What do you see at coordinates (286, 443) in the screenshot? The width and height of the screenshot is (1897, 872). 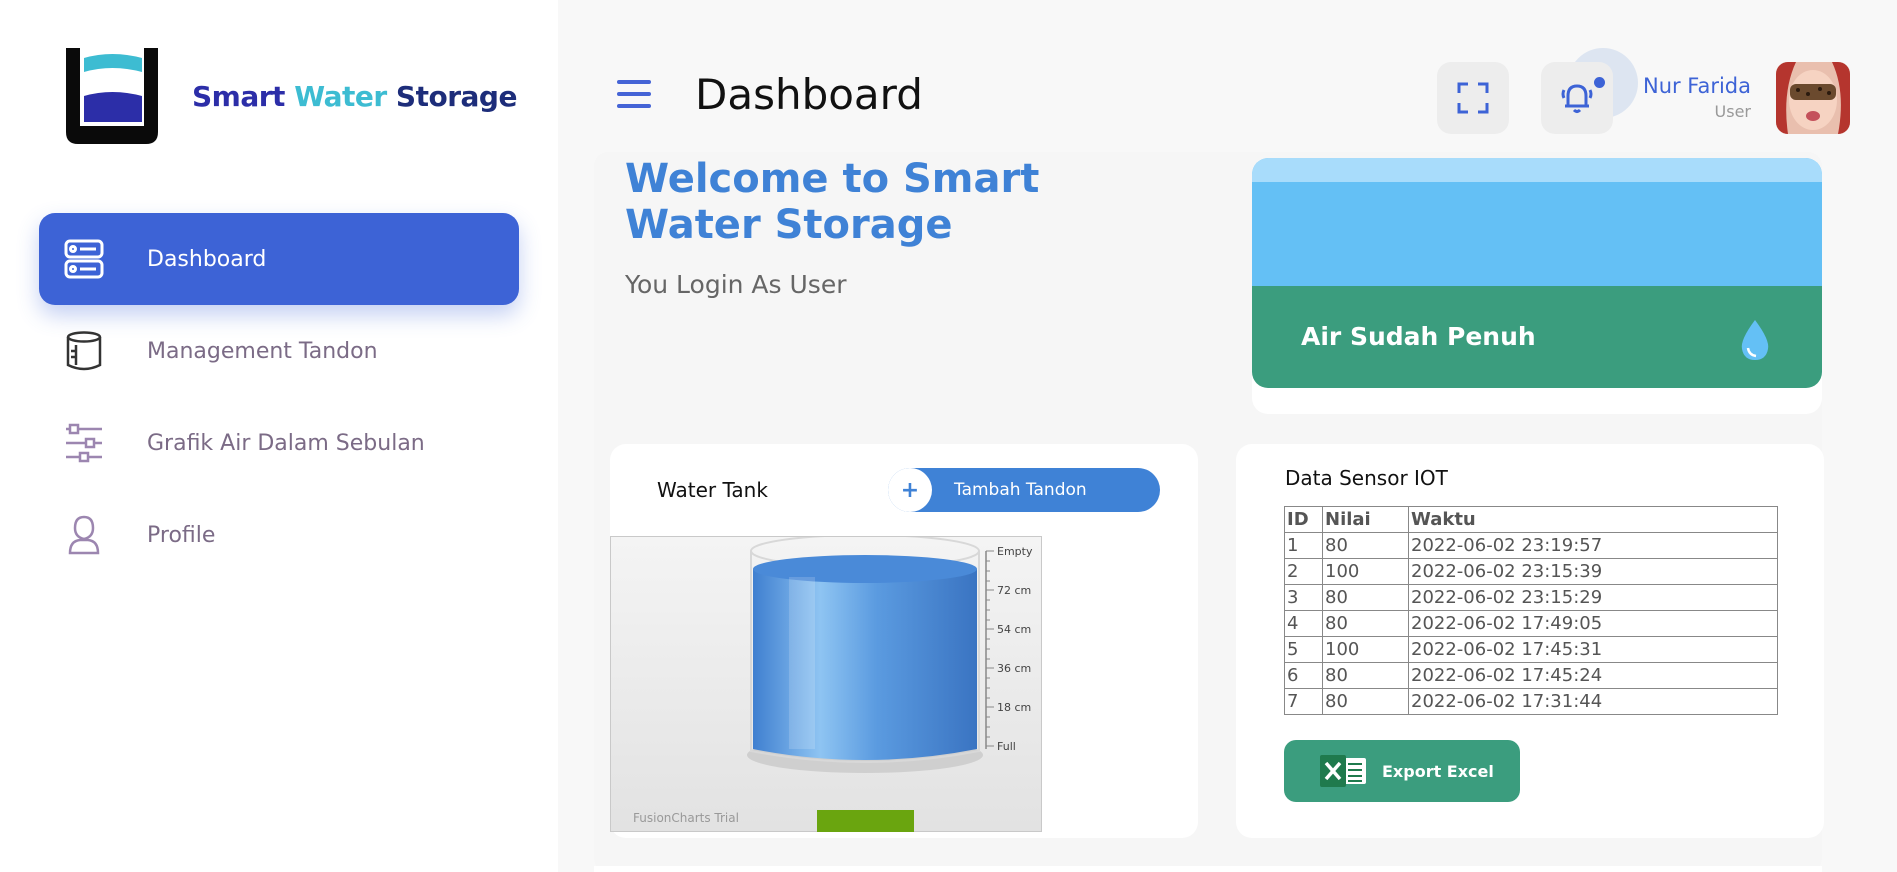 I see `sidebar-item-label: Grafik Air Dalam Sebulan` at bounding box center [286, 443].